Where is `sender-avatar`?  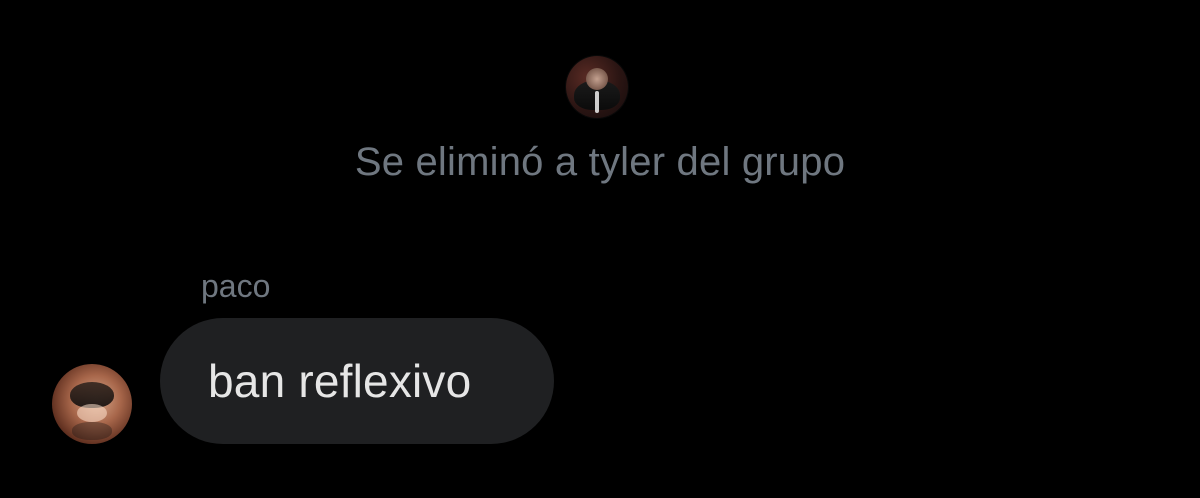
sender-avatar is located at coordinates (92, 404).